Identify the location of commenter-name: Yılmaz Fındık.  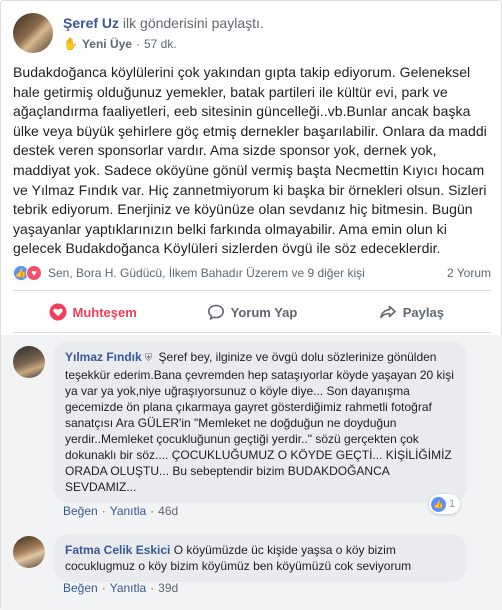
(103, 357).